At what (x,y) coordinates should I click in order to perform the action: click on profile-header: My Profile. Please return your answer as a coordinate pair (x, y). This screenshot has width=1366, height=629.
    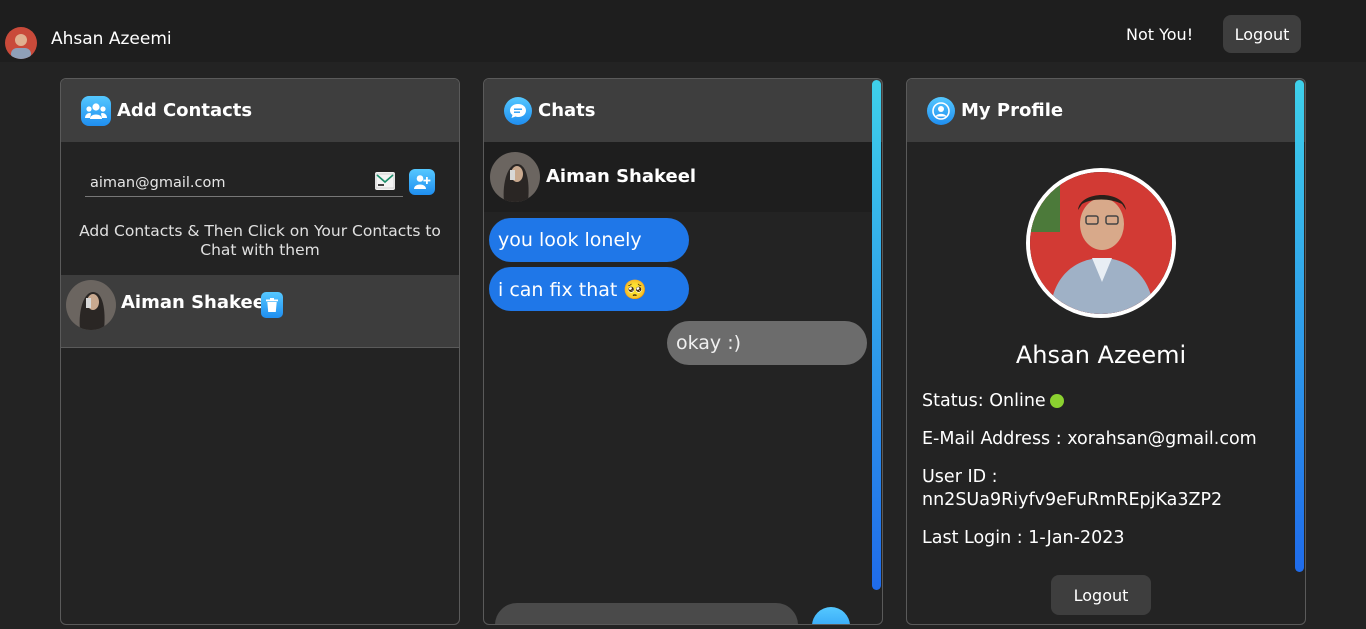
    Looking at the image, I should click on (1106, 110).